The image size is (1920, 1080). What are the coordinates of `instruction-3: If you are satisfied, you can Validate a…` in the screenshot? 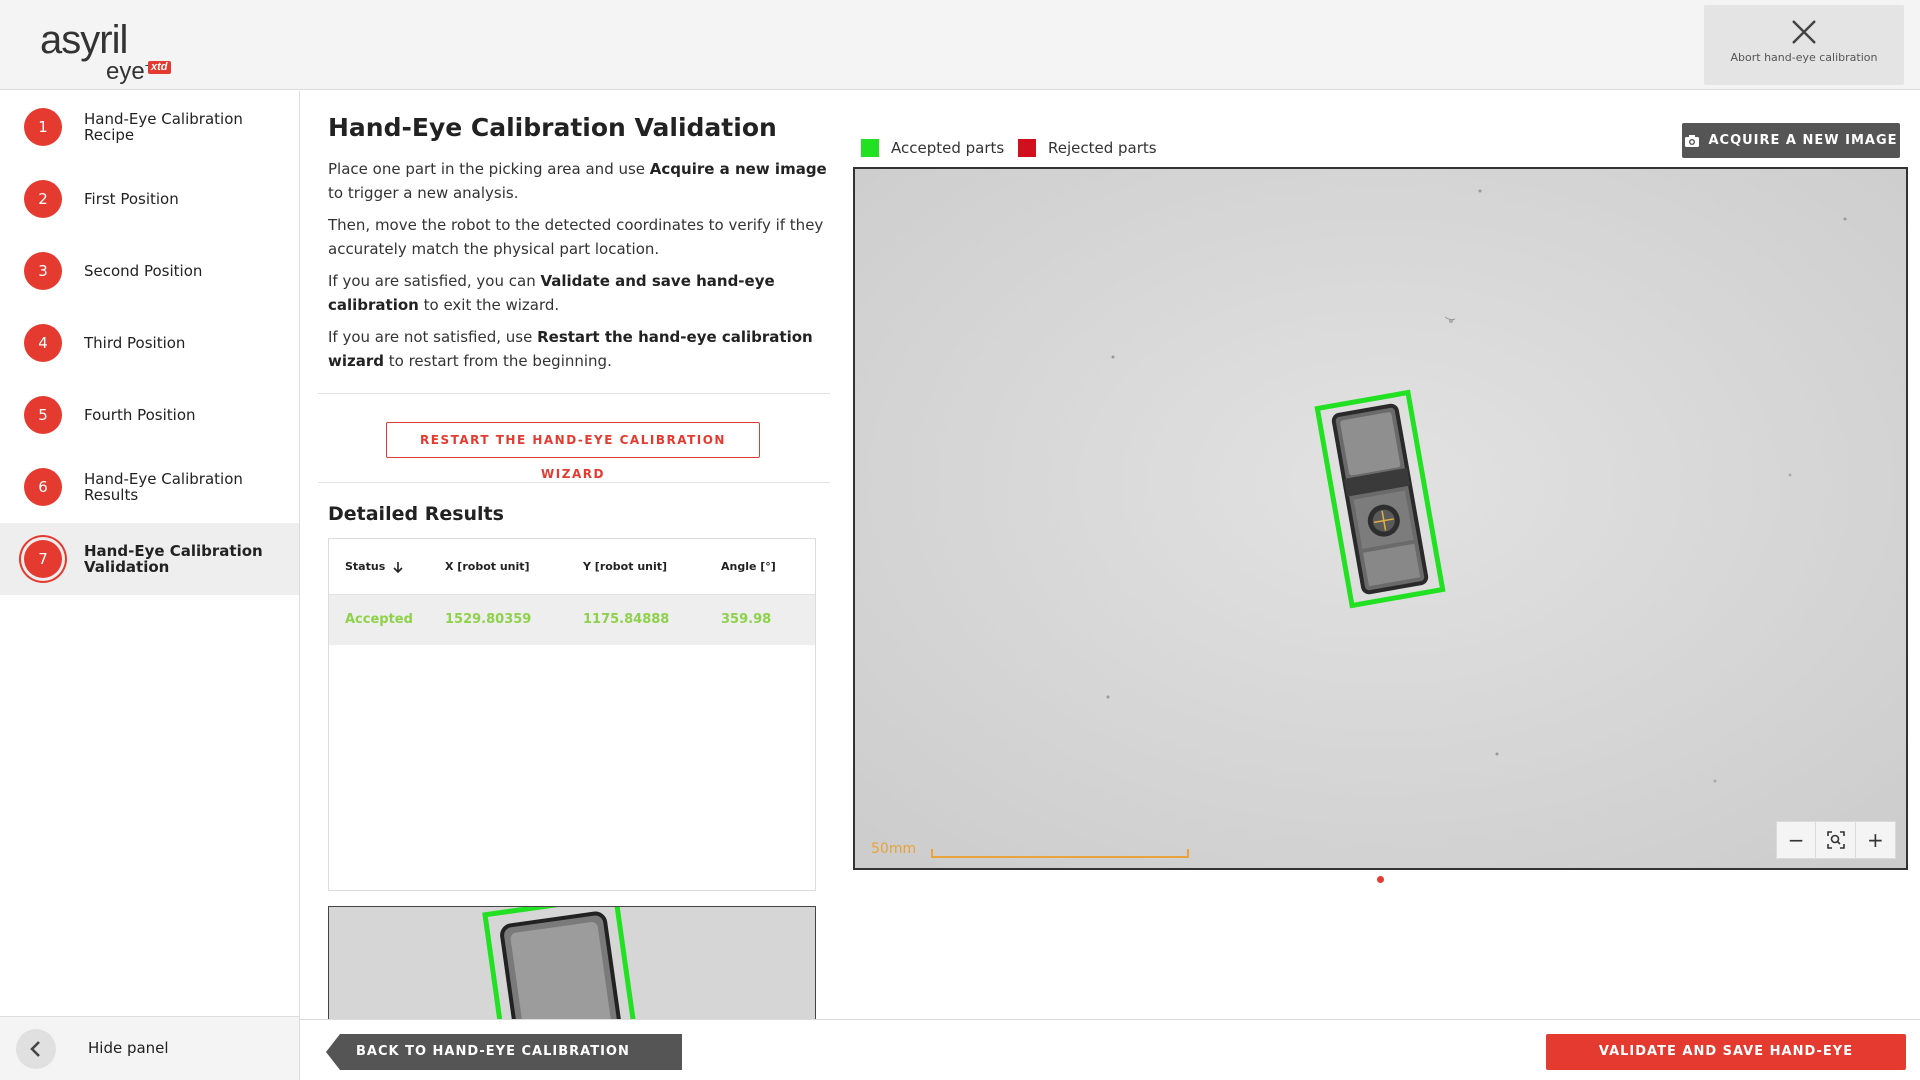 It's located at (551, 293).